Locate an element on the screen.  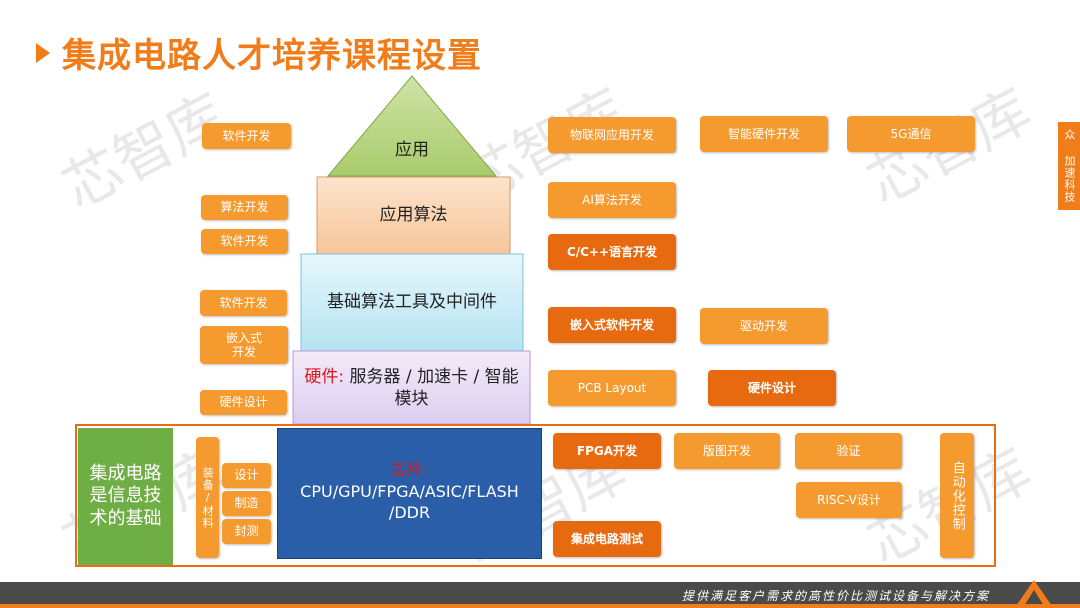
hardware-text: 服务器 / 加速卡 / 智能模块 is located at coordinates (434, 387).